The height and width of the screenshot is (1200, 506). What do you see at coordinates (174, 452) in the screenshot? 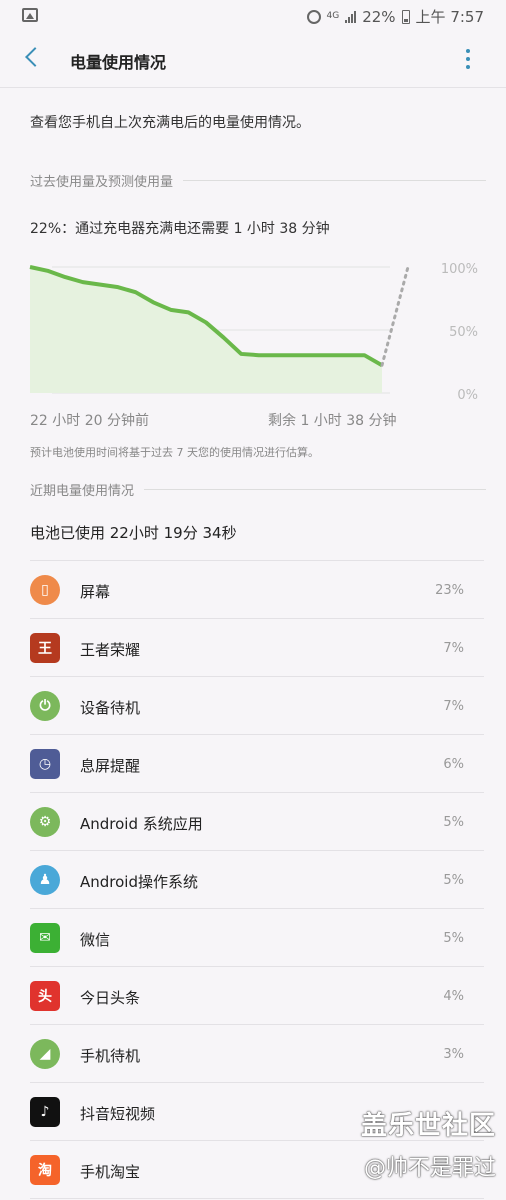
I see `estimate-note: 预计电池使用时间将基于过去 7 天您的使用情况进行估算。` at bounding box center [174, 452].